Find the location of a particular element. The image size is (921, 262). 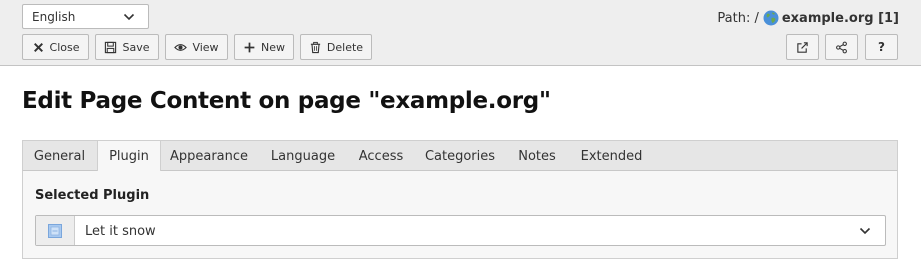

tab-categories: Categories is located at coordinates (460, 156).